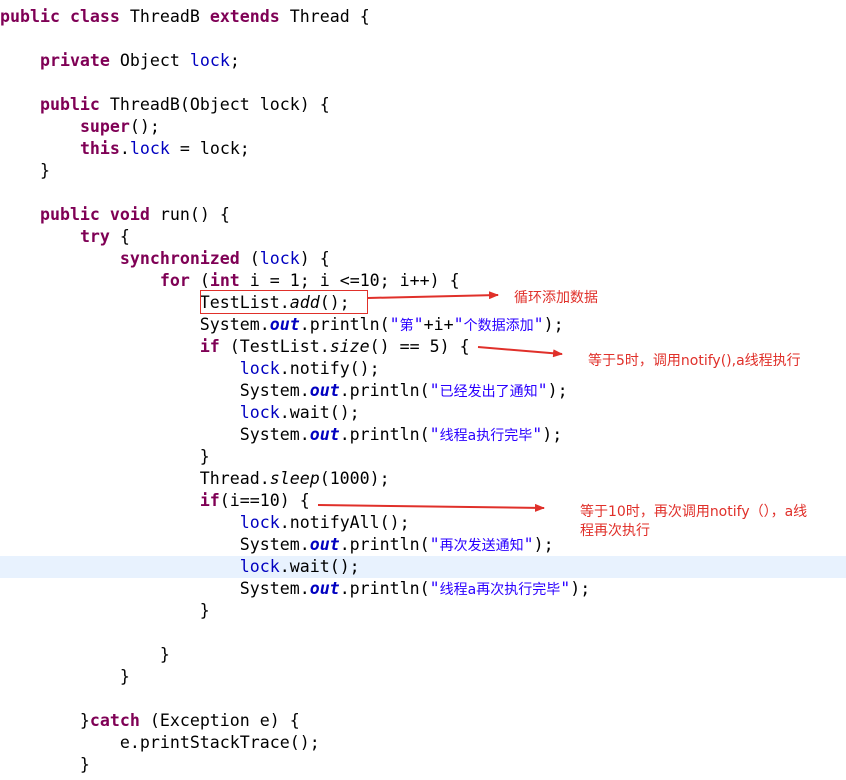  What do you see at coordinates (423, 743) in the screenshot?
I see `code-line: e.printStackTrace();` at bounding box center [423, 743].